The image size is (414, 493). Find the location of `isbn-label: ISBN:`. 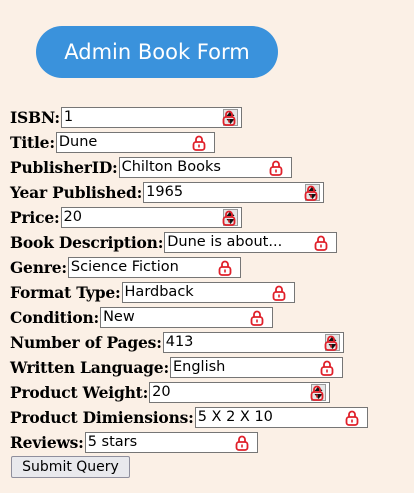

isbn-label: ISBN: is located at coordinates (35, 117).